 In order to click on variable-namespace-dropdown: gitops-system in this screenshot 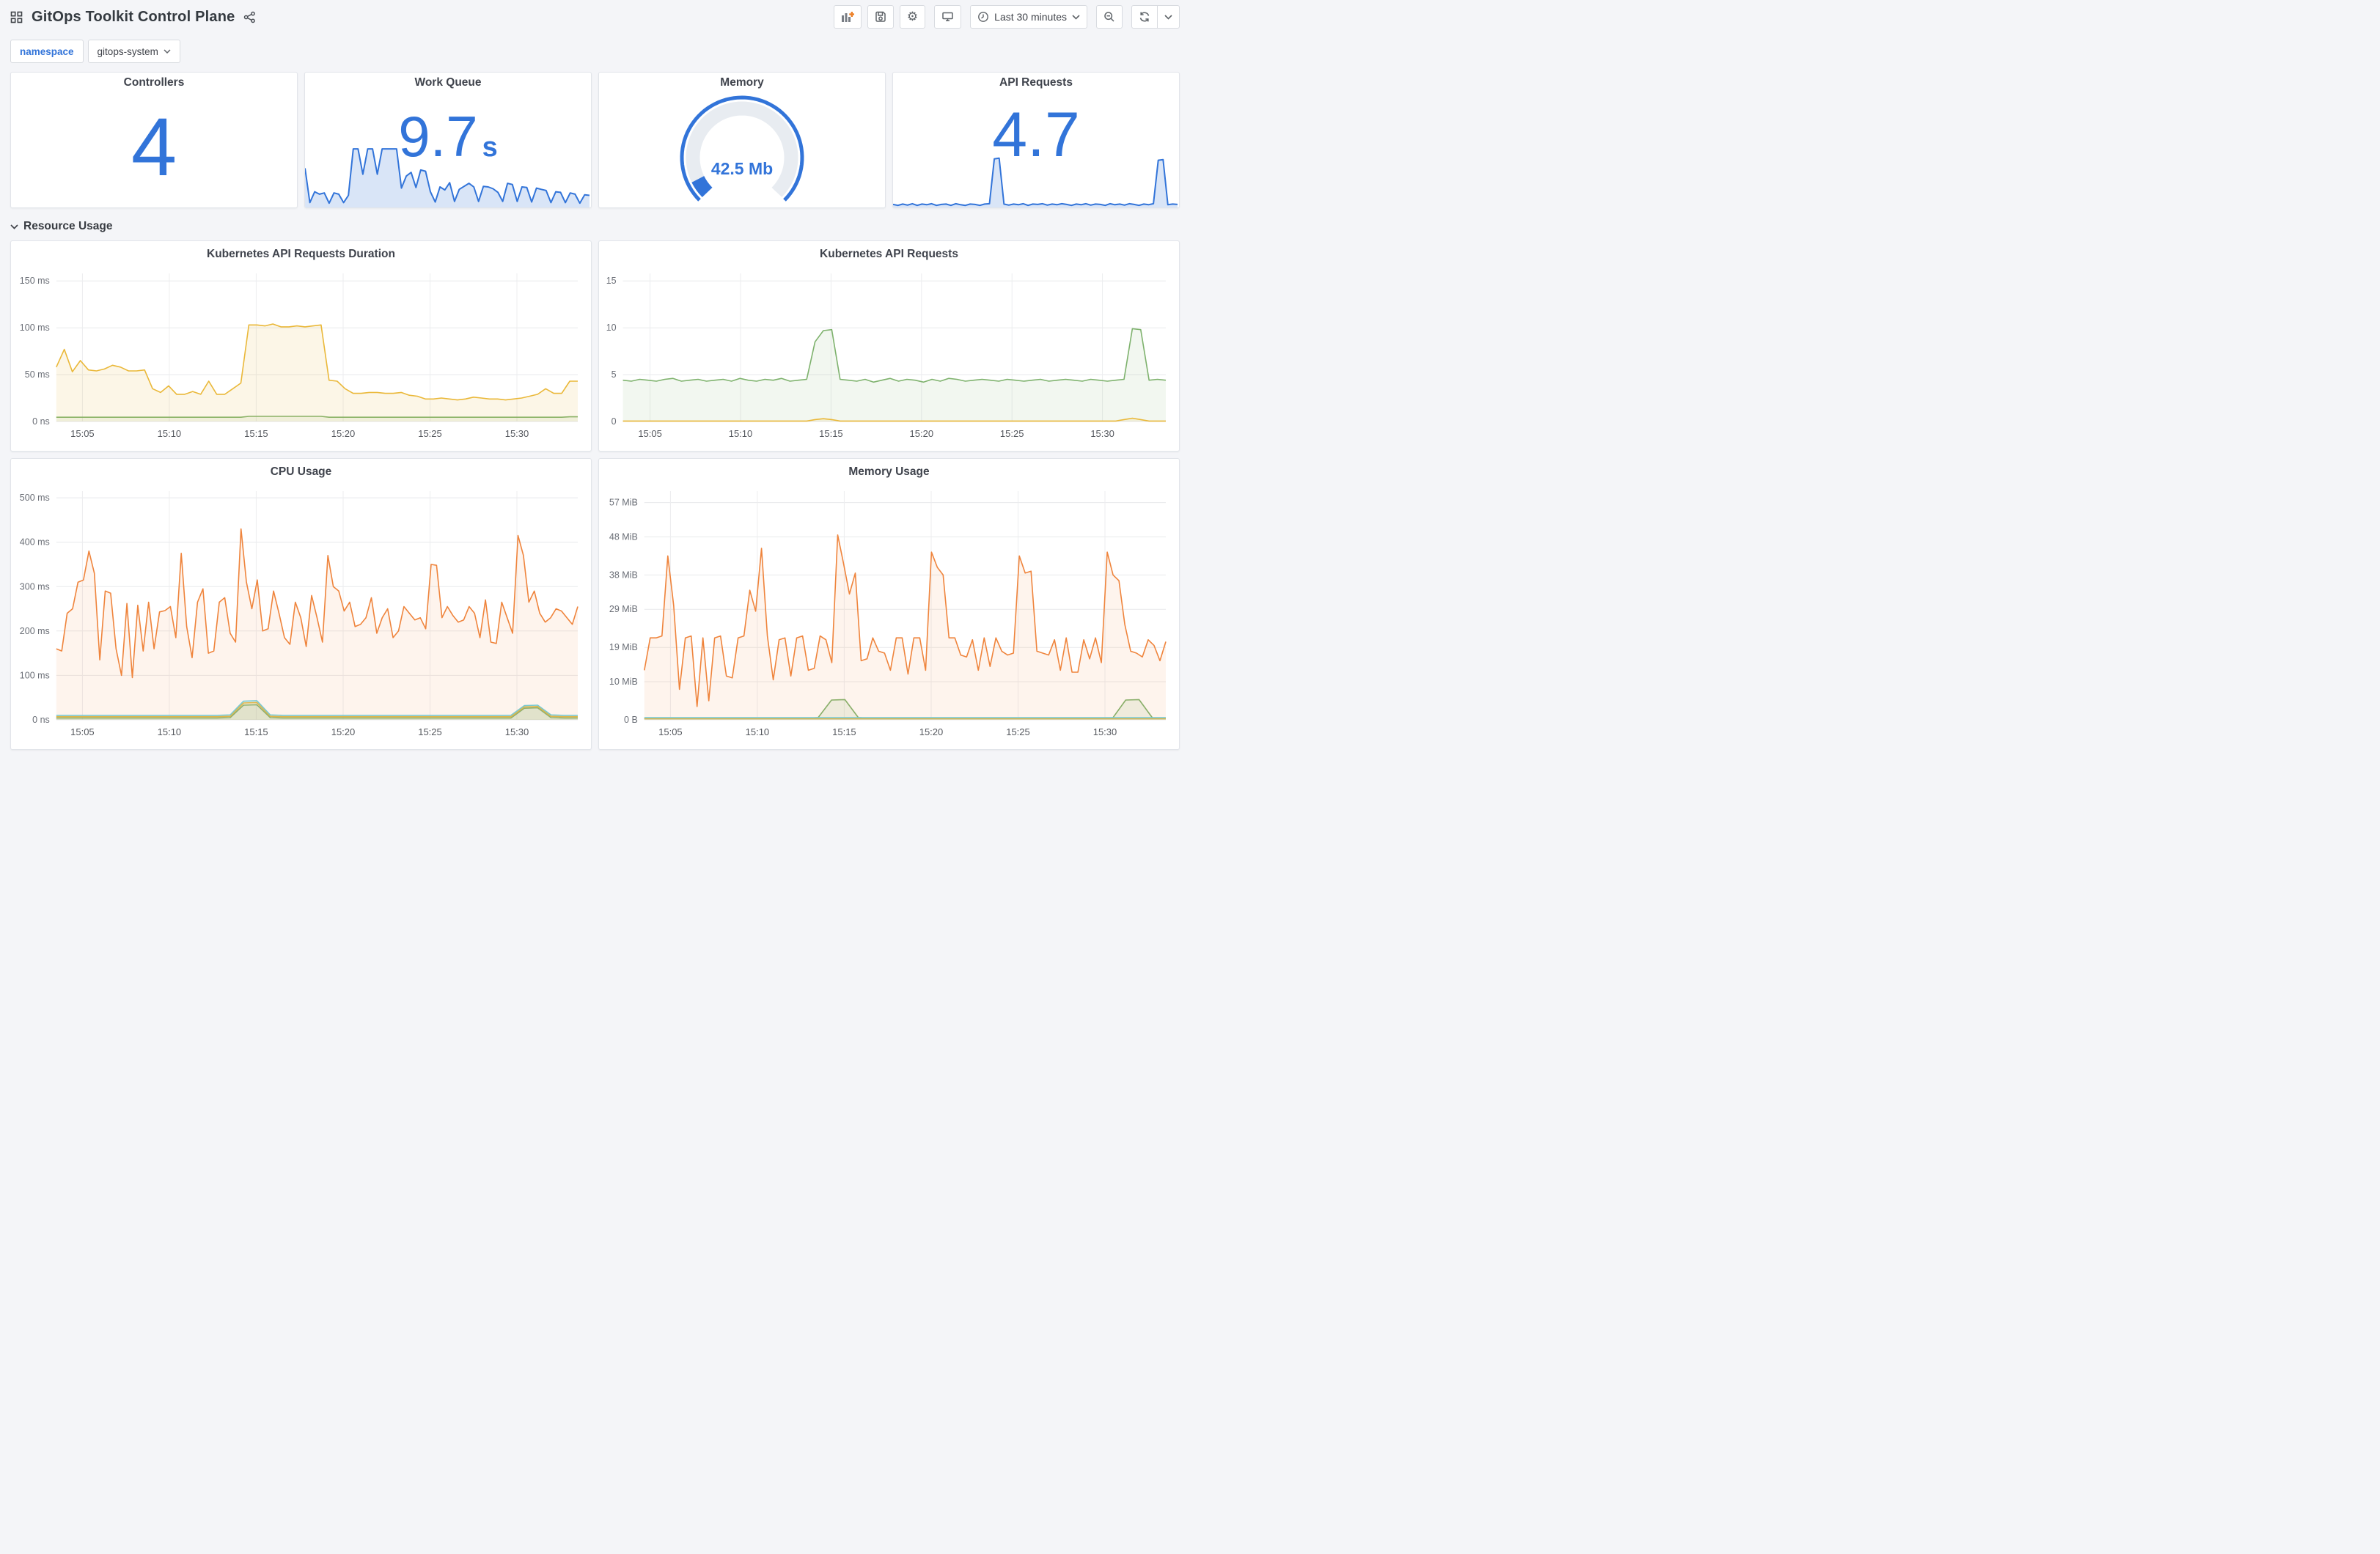, I will do `click(133, 52)`.